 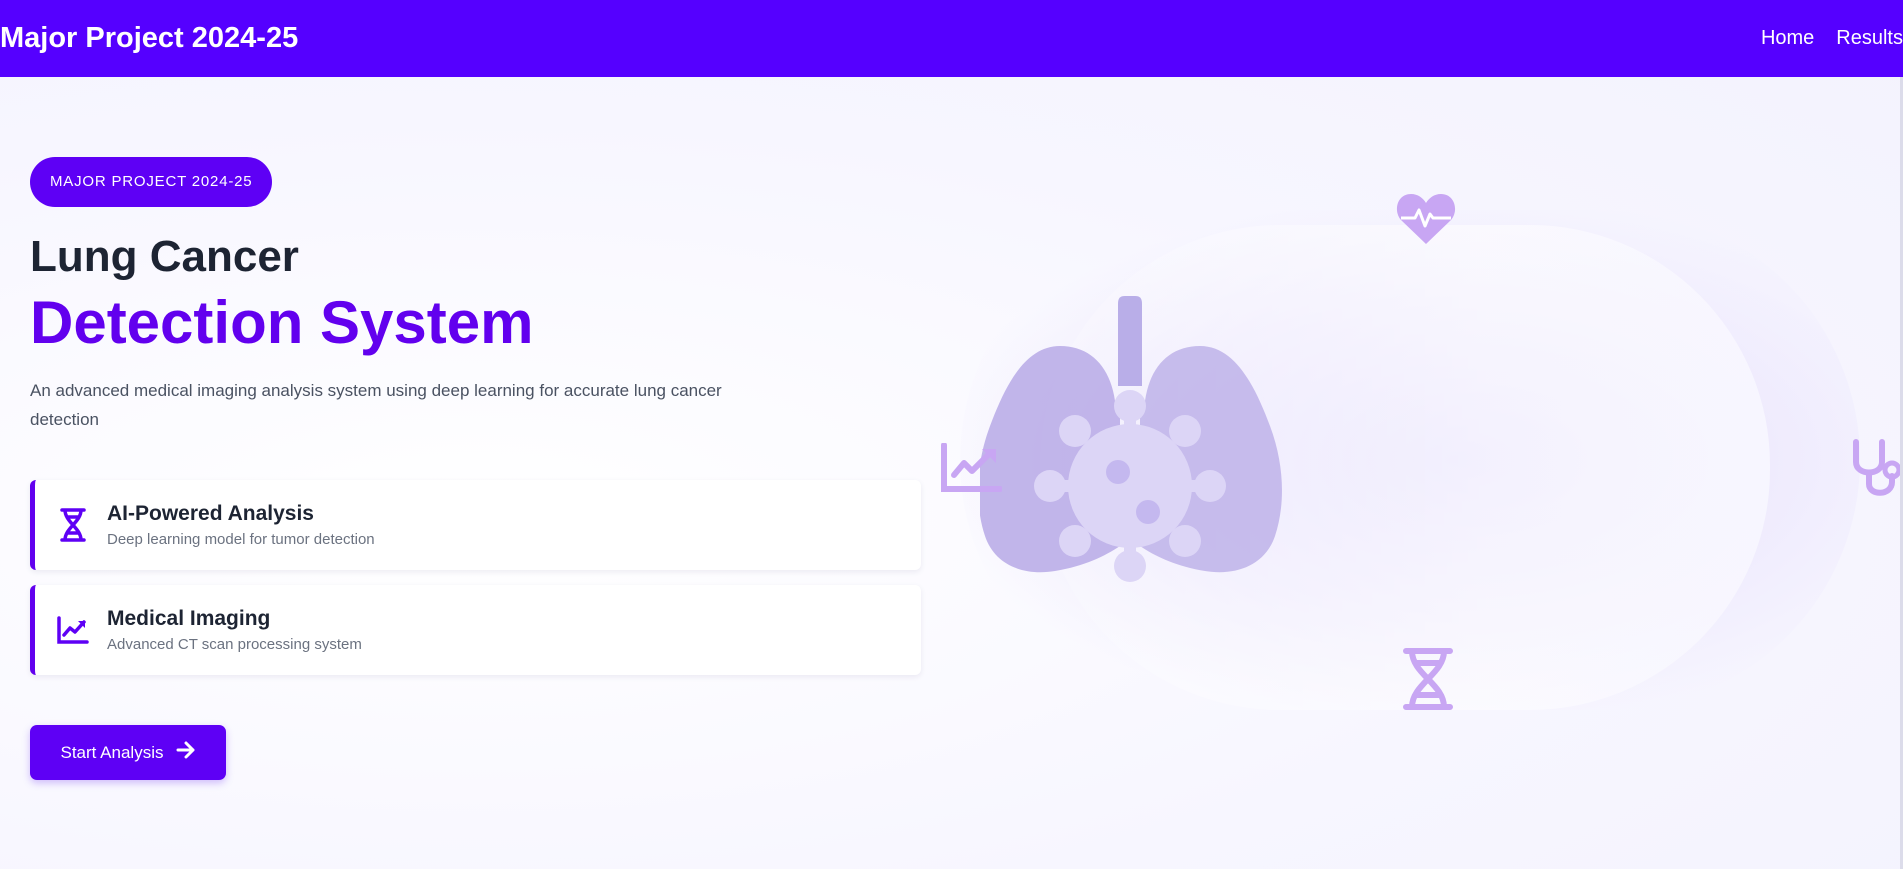 What do you see at coordinates (189, 618) in the screenshot?
I see `feature-title: Medical Imaging` at bounding box center [189, 618].